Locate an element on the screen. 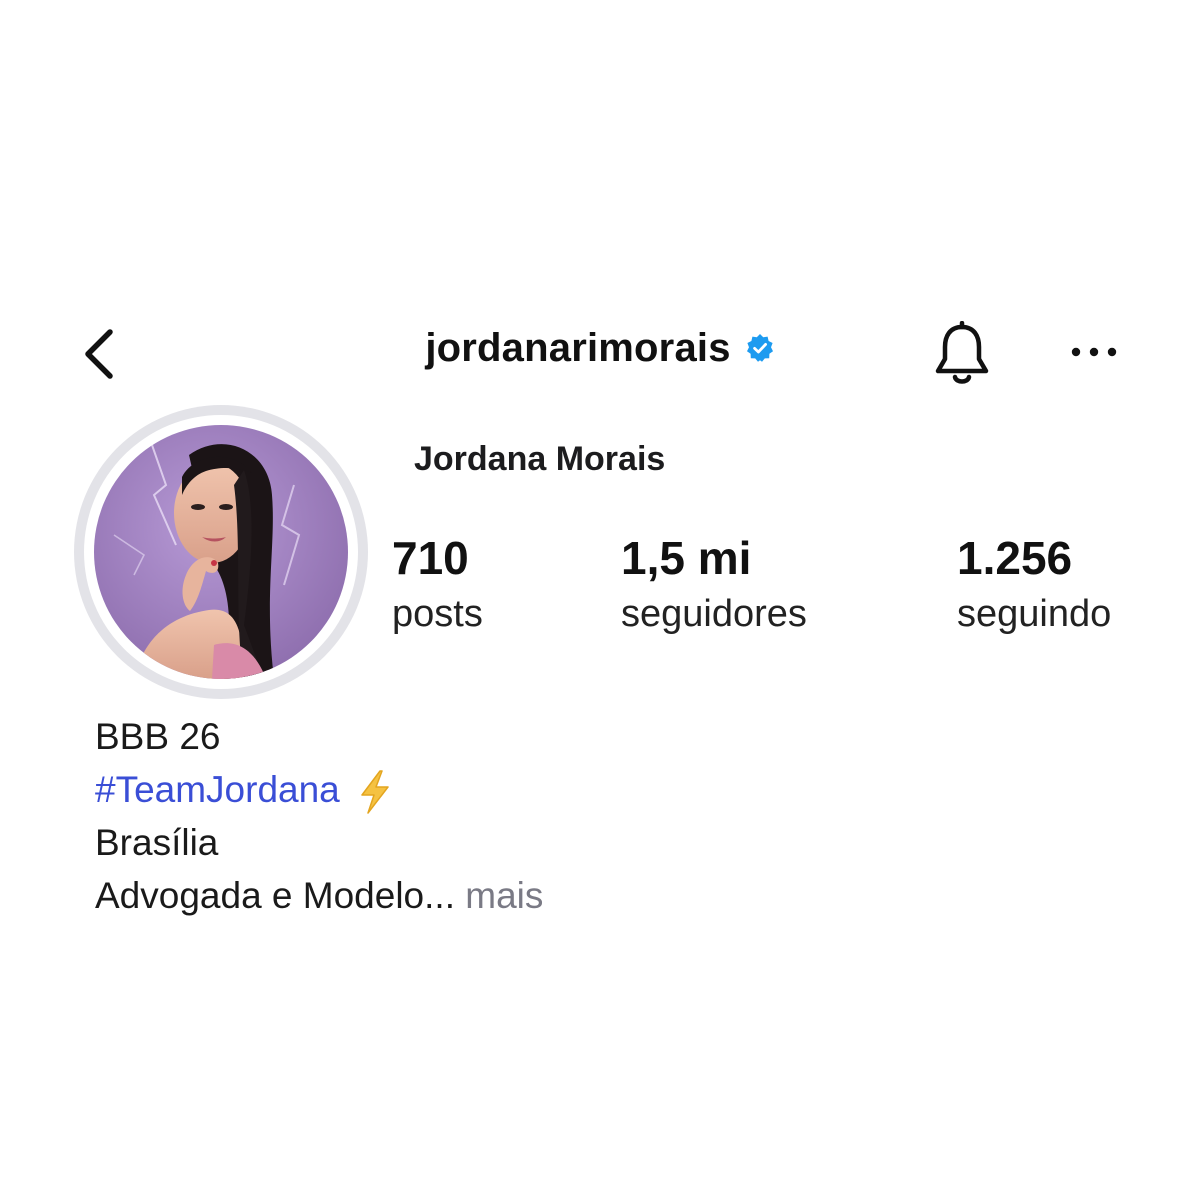 The width and height of the screenshot is (1200, 1200). verified-badge-icon is located at coordinates (760, 348).